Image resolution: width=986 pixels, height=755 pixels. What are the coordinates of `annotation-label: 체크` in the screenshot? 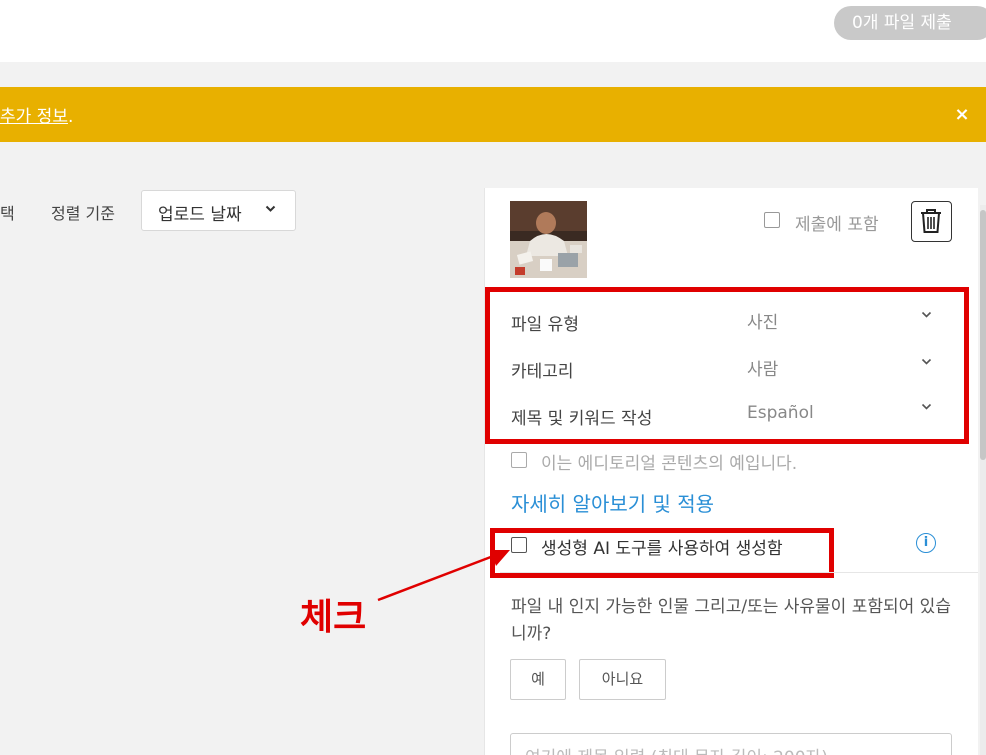 It's located at (333, 617).